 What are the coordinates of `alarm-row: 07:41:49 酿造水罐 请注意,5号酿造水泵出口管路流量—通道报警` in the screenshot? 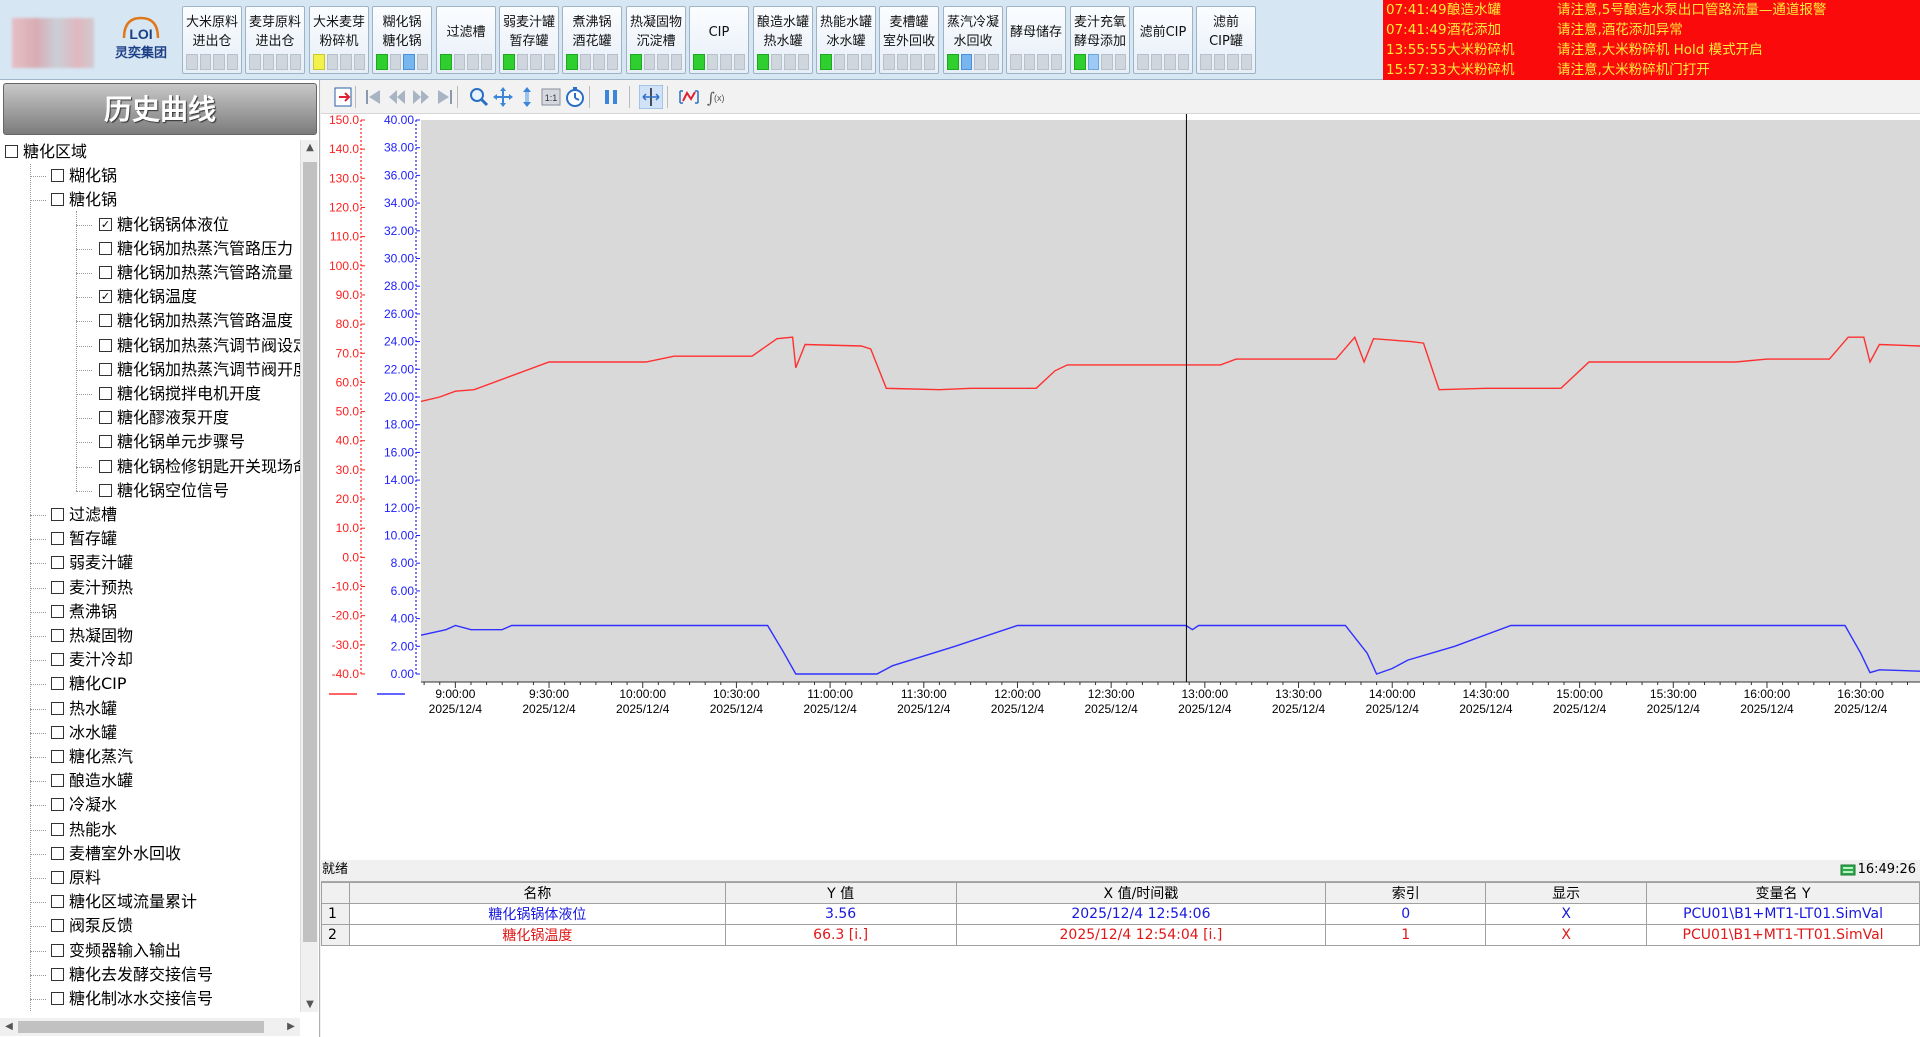 It's located at (1651, 10).